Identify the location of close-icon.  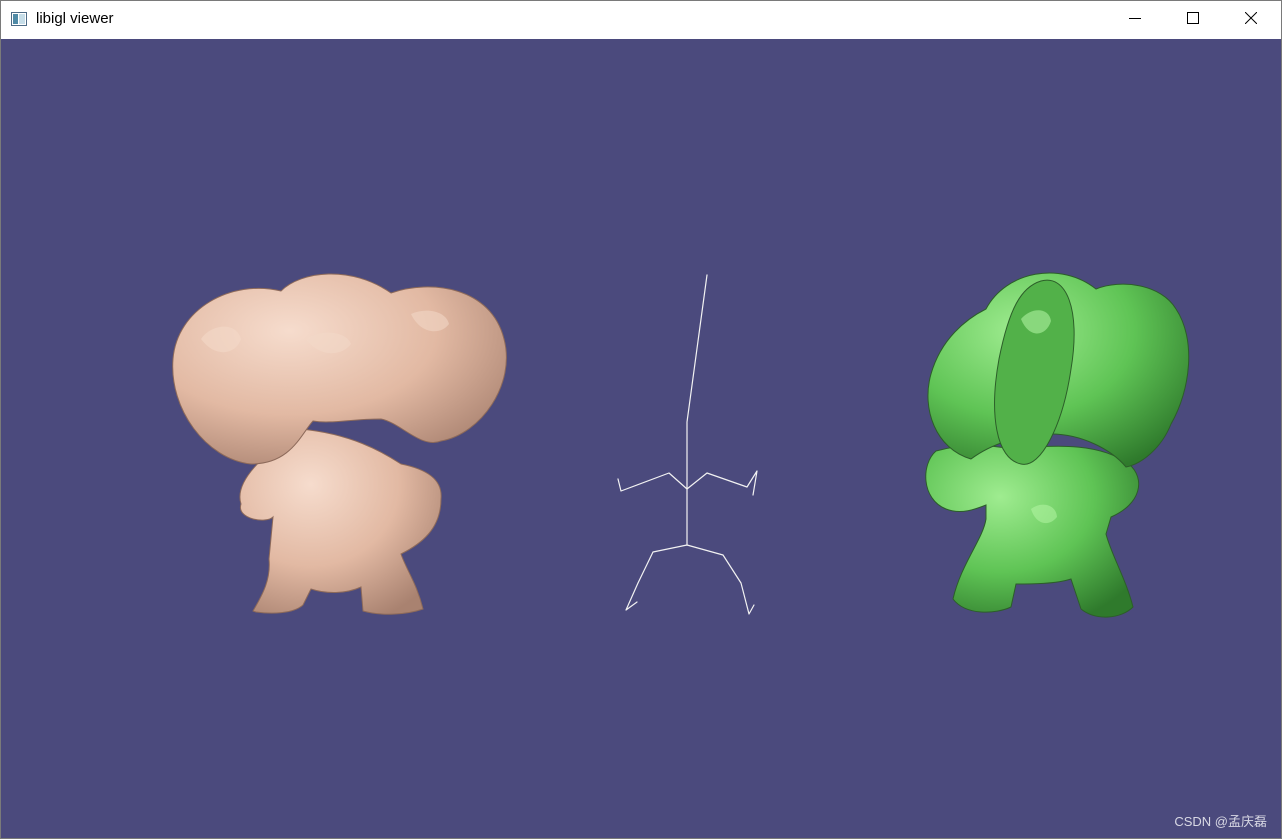
(1251, 20).